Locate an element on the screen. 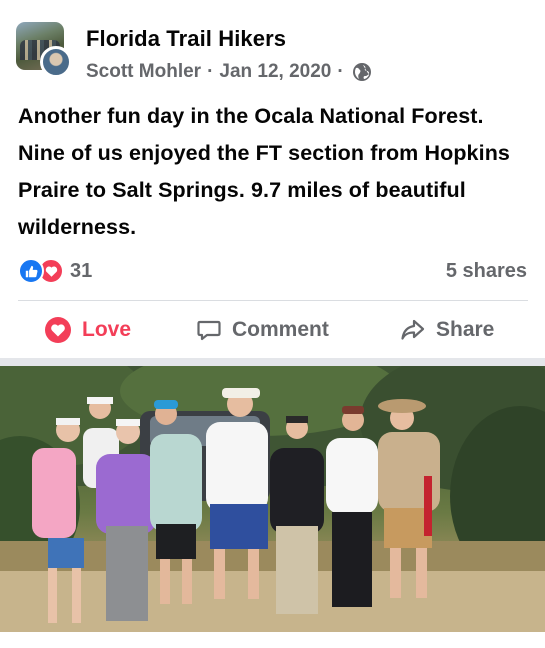 Image resolution: width=545 pixels, height=648 pixels. section-separator is located at coordinates (272, 362).